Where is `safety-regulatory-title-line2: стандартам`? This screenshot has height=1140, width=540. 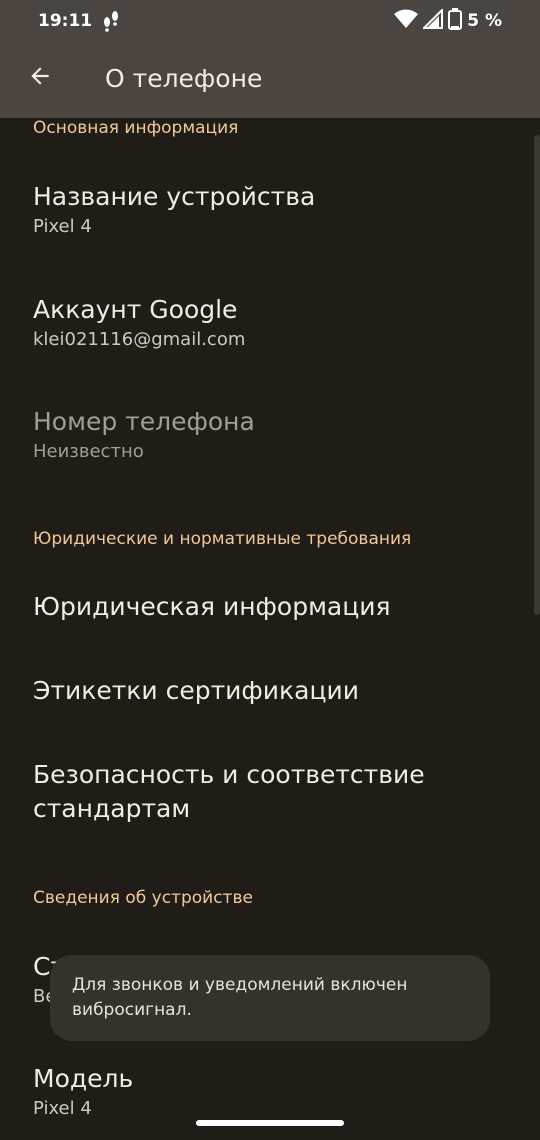
safety-regulatory-title-line2: стандартам is located at coordinates (112, 808).